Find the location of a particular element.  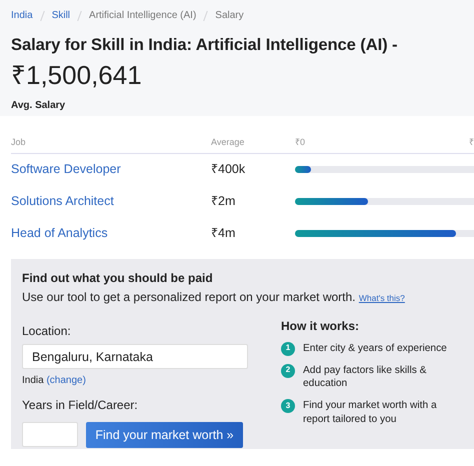

average-salary-label: Avg. Salary is located at coordinates (38, 106).